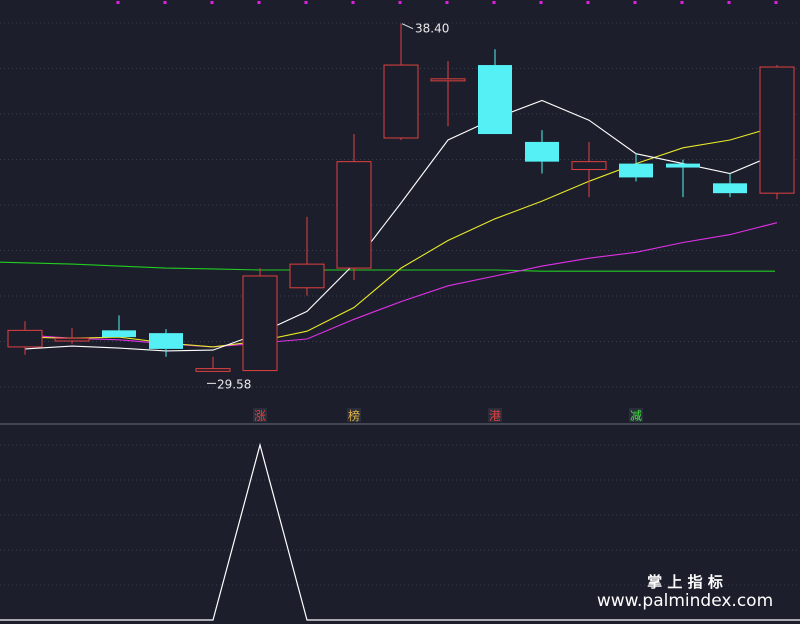 The image size is (800, 624). I want to click on signal-label-text: 涨, so click(260, 415).